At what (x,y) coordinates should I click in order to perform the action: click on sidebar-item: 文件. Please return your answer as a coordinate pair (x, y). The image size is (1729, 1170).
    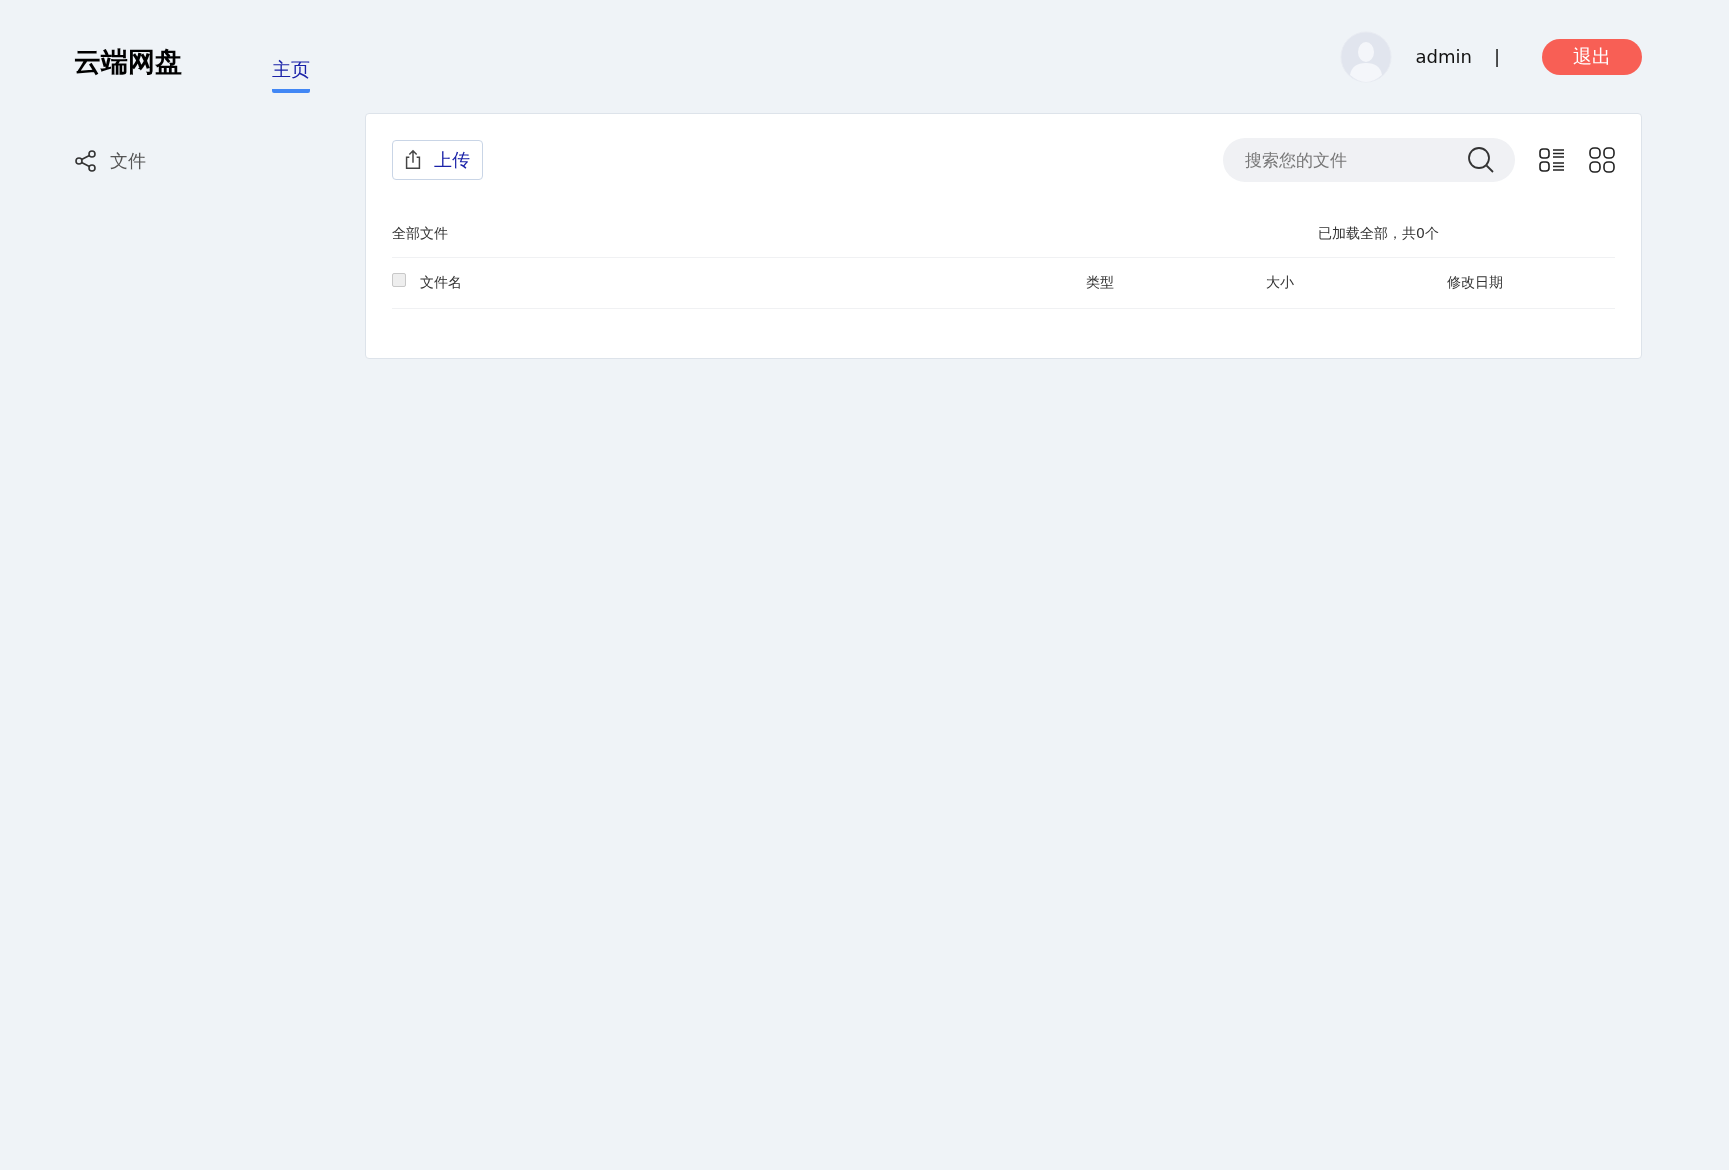
    Looking at the image, I should click on (219, 161).